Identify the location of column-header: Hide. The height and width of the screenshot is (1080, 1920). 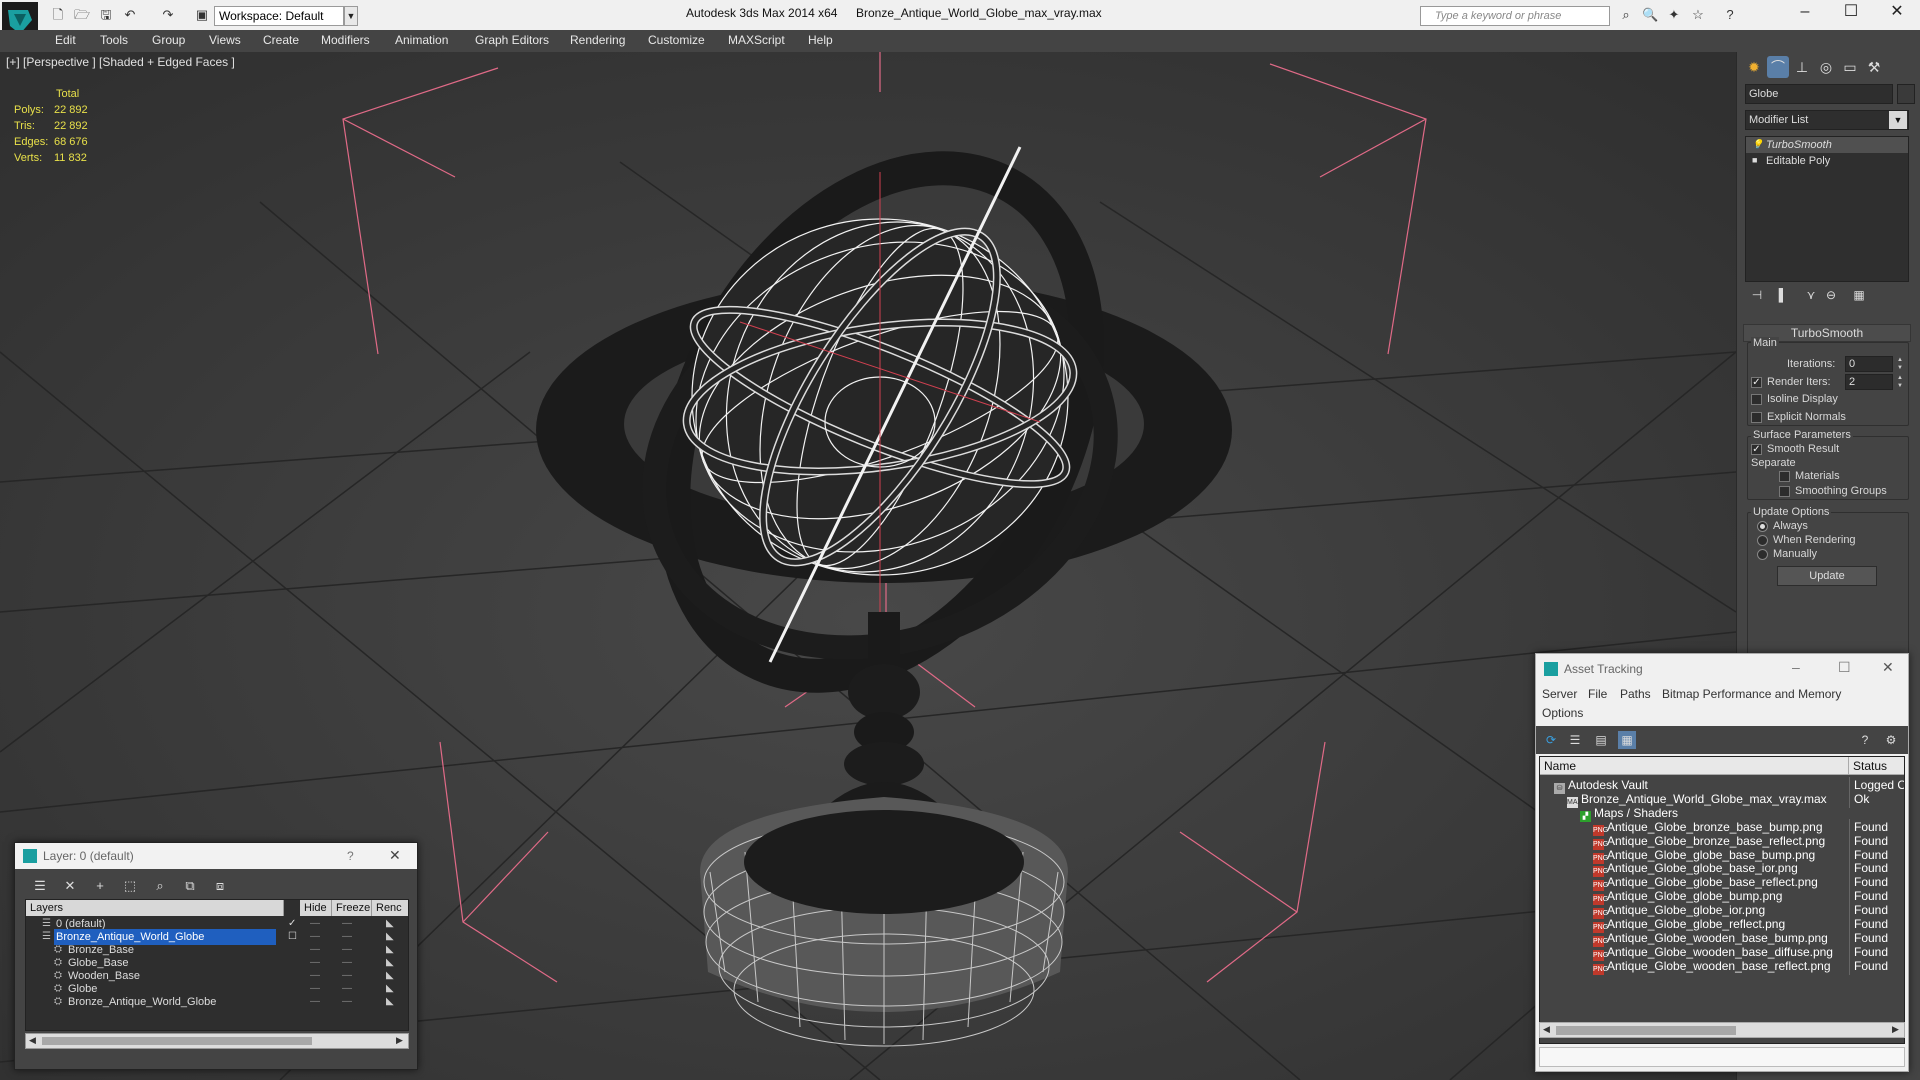
(316, 908).